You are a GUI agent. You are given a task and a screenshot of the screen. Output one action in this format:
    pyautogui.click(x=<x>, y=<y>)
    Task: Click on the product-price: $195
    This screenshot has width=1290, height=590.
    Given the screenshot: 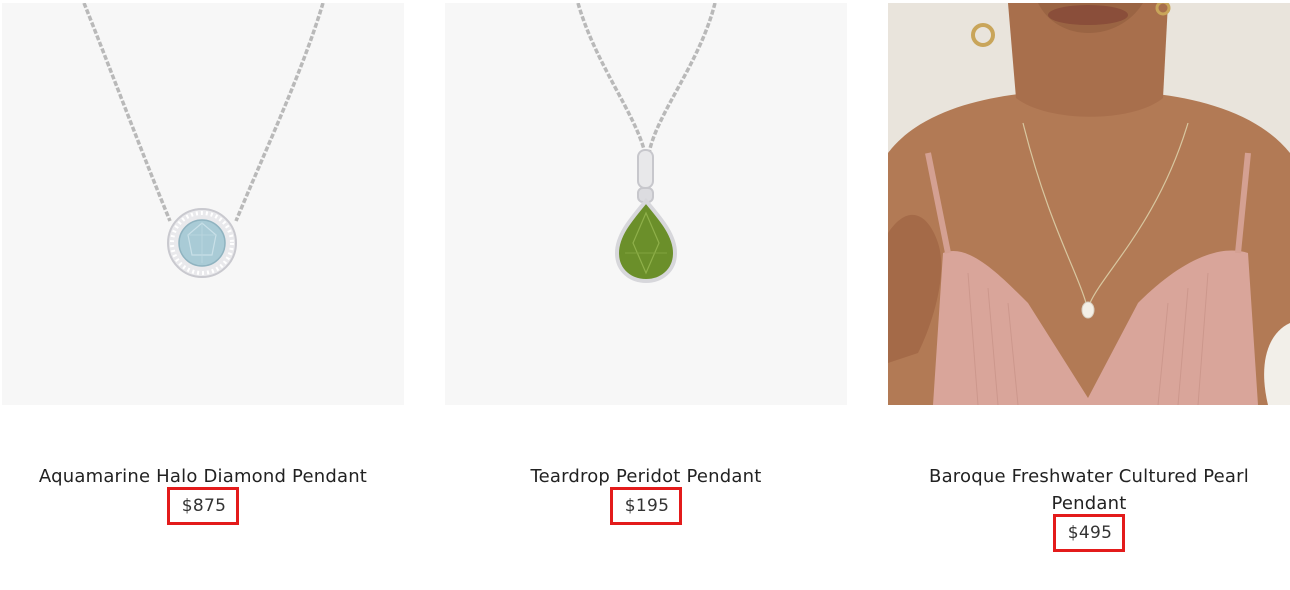 What is the action you would take?
    pyautogui.click(x=646, y=506)
    